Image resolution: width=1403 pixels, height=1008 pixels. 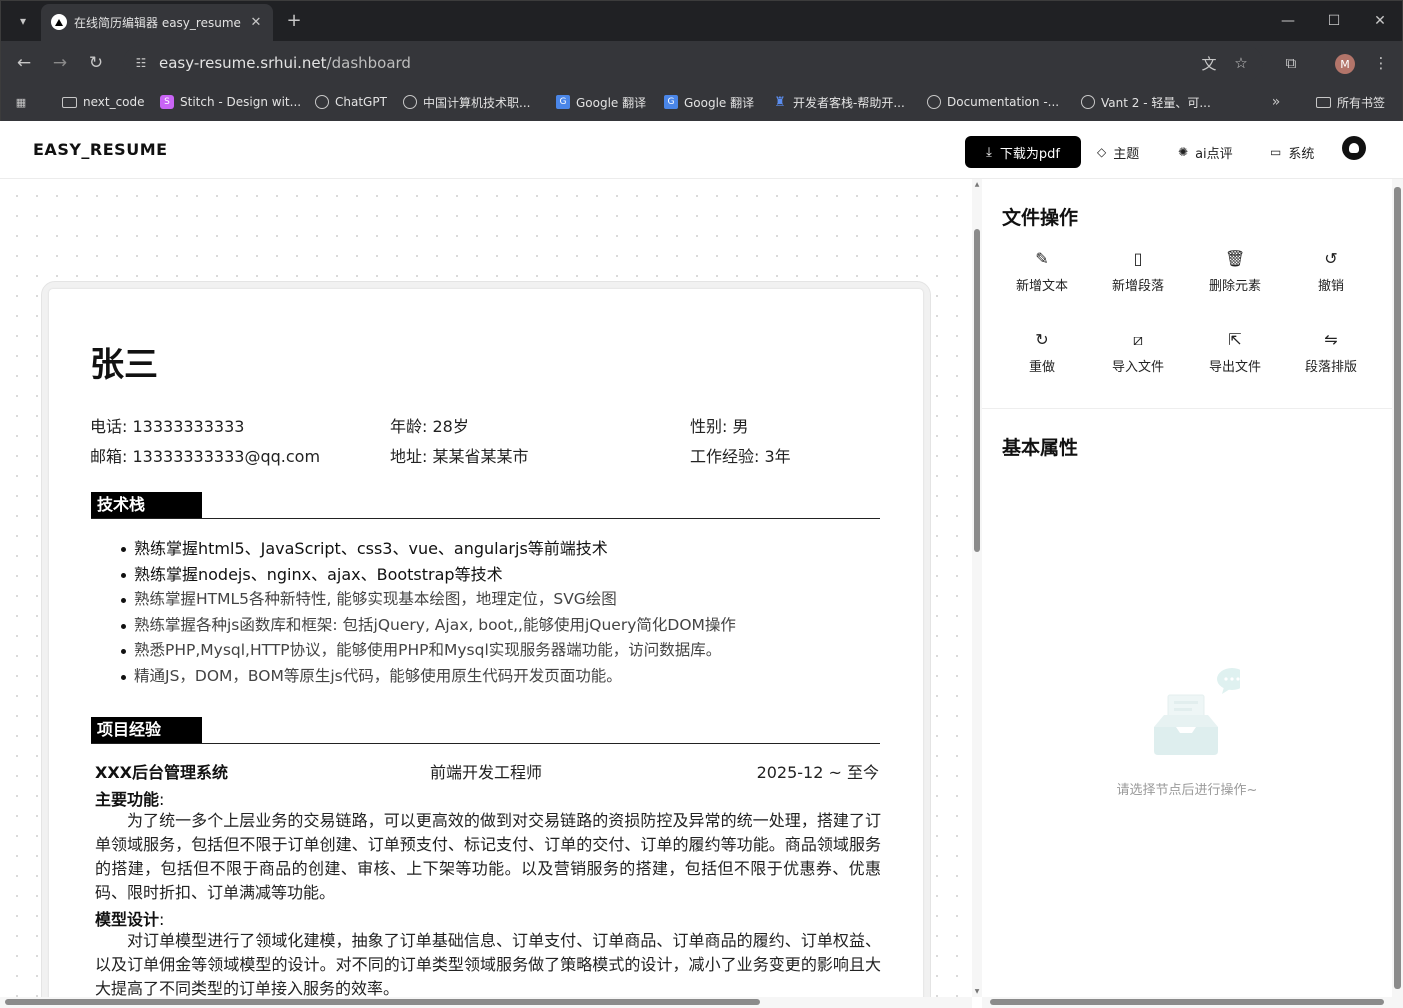 I want to click on all-bookmarks: 所有书签, so click(x=1350, y=102).